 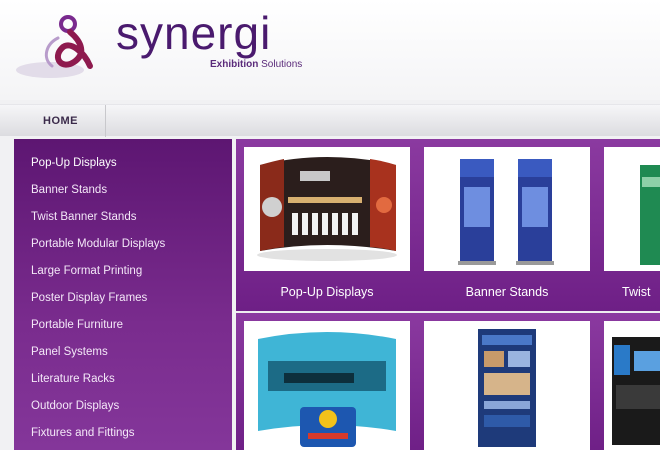 What do you see at coordinates (123, 355) in the screenshot?
I see `sidebar-item-panel-systems: Panel Systems` at bounding box center [123, 355].